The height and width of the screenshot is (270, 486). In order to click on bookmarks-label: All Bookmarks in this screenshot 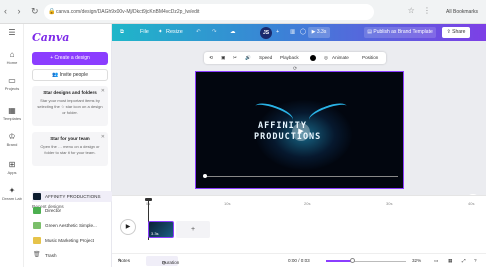, I will do `click(462, 12)`.